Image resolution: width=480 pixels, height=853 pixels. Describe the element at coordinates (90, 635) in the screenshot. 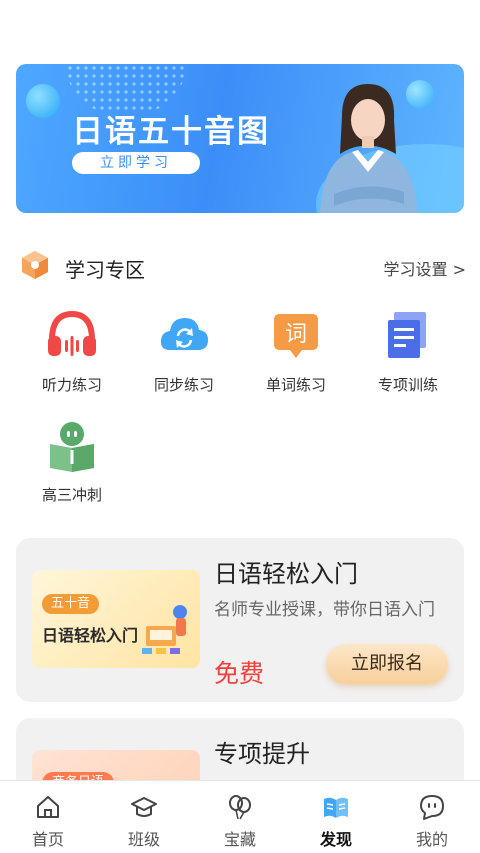

I see `thumb-title: 日语轻松入门` at that location.